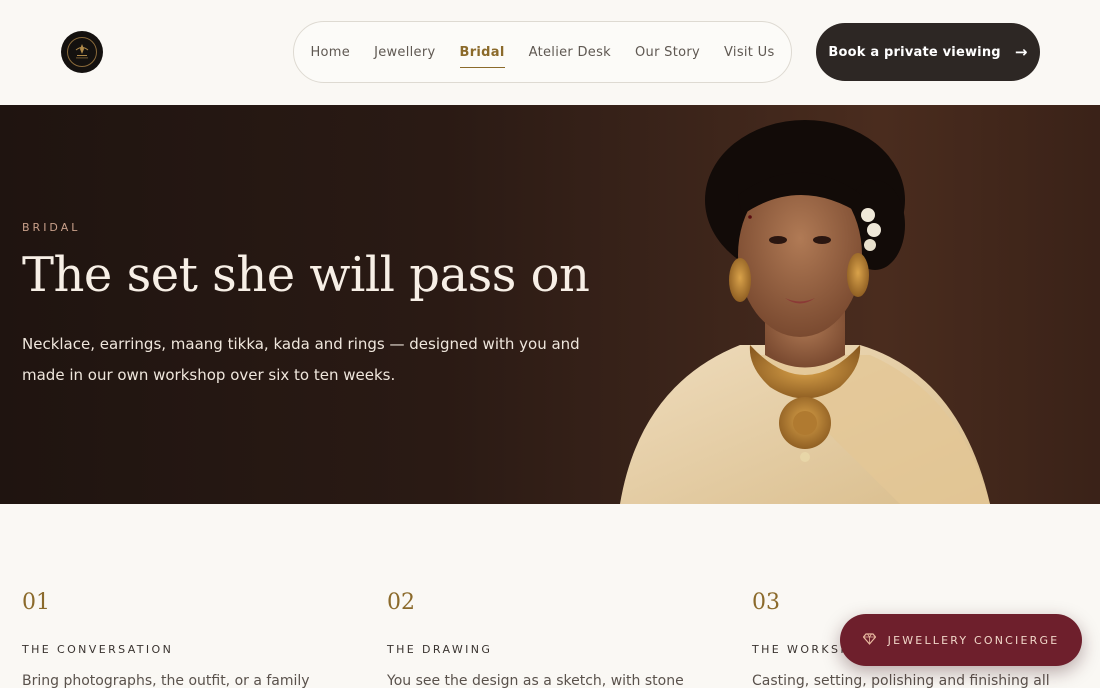  I want to click on brand-logo, so click(82, 52).